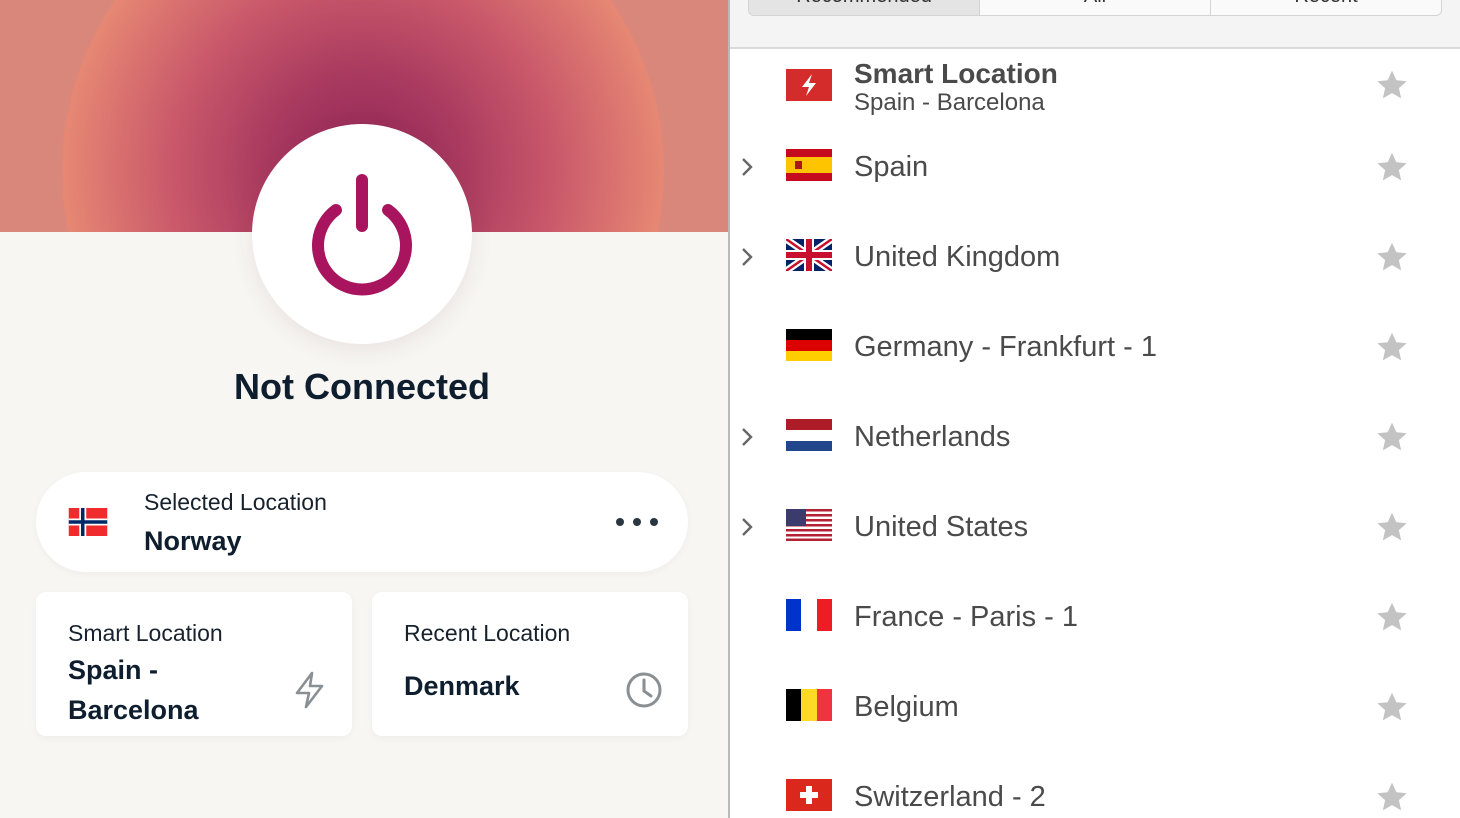 The width and height of the screenshot is (1460, 818). Describe the element at coordinates (235, 502) in the screenshot. I see `selected-location-label: Selected Location` at that location.